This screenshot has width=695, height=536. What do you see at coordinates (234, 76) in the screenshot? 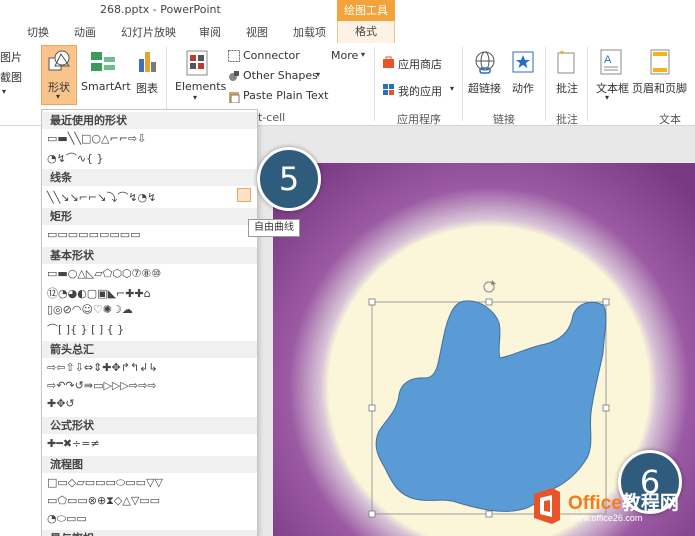
I see `other-shapes-icon` at bounding box center [234, 76].